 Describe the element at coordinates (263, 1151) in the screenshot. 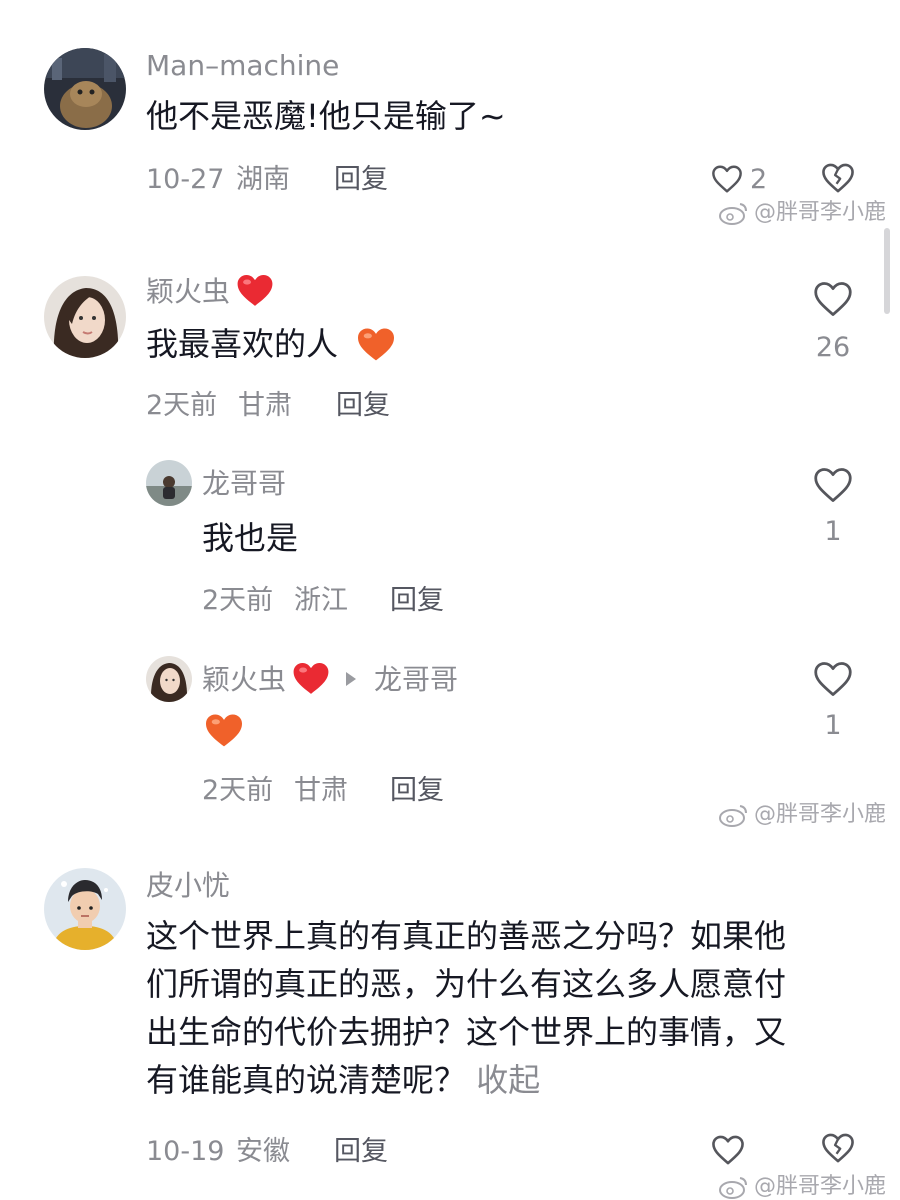

I see `comment-location: 安徽` at that location.